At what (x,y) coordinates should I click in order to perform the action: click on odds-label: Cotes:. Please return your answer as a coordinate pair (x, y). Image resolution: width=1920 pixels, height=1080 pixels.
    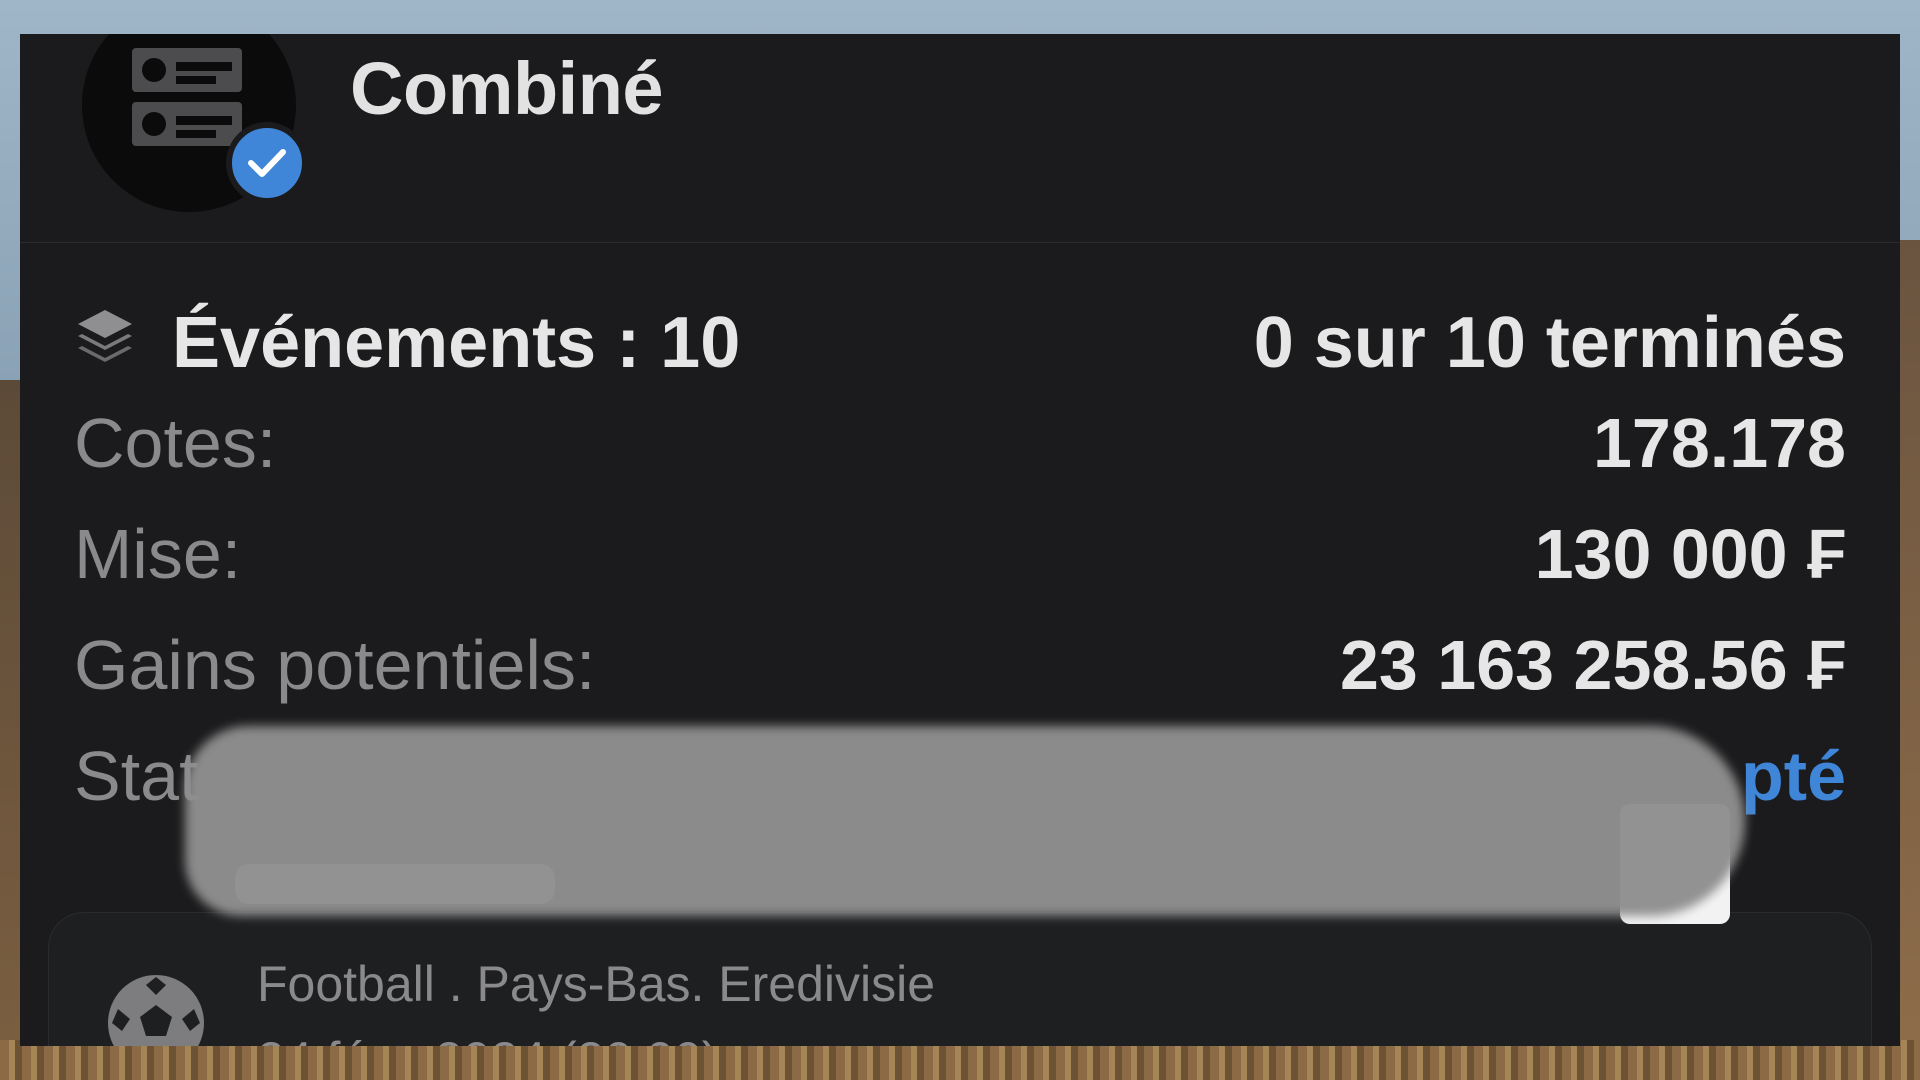
    Looking at the image, I should click on (175, 443).